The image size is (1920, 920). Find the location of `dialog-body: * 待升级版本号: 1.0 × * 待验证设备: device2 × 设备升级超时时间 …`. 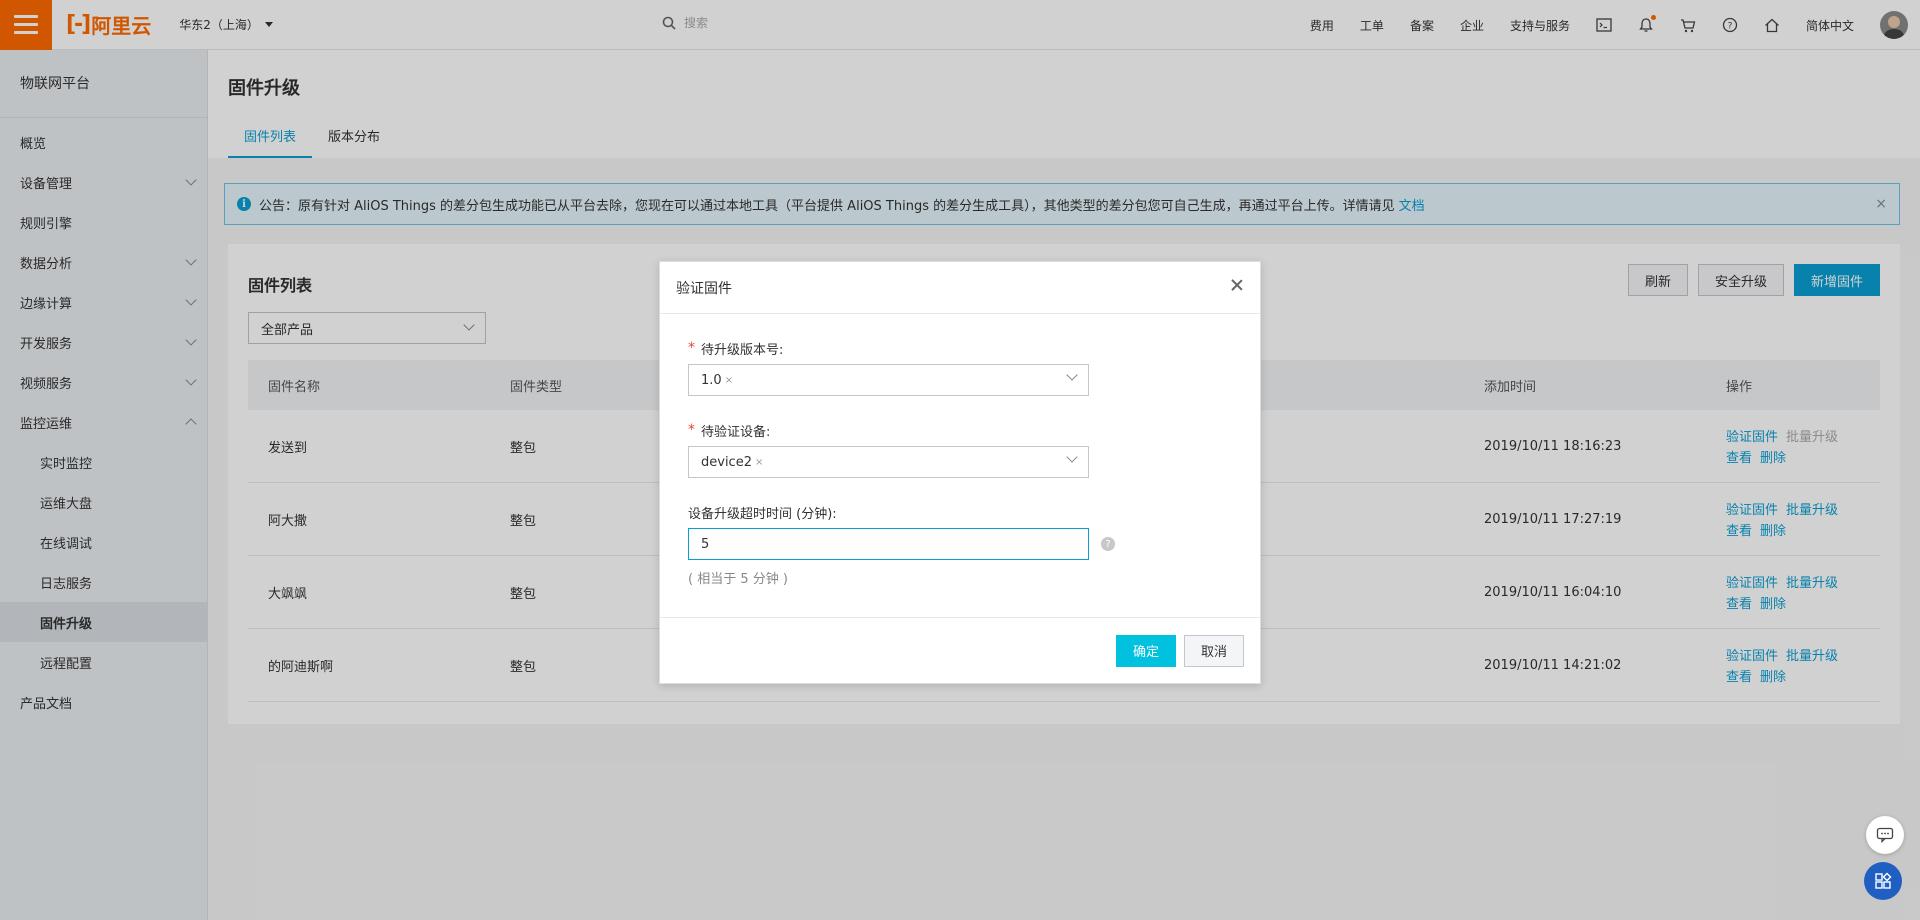

dialog-body: * 待升级版本号: 1.0 × * 待验证设备: device2 × 设备升级超时时间 … is located at coordinates (960, 450).